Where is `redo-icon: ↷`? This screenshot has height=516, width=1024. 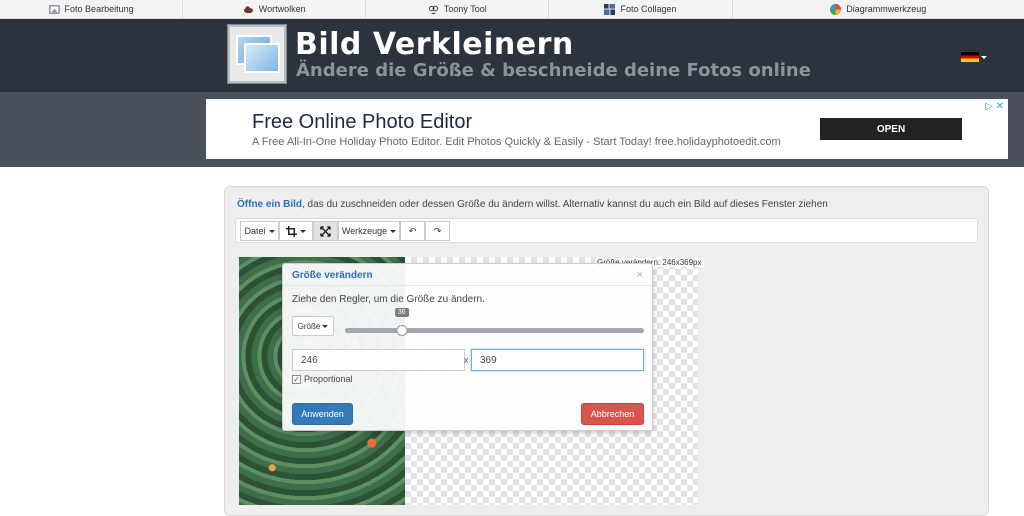
redo-icon: ↷ is located at coordinates (437, 230).